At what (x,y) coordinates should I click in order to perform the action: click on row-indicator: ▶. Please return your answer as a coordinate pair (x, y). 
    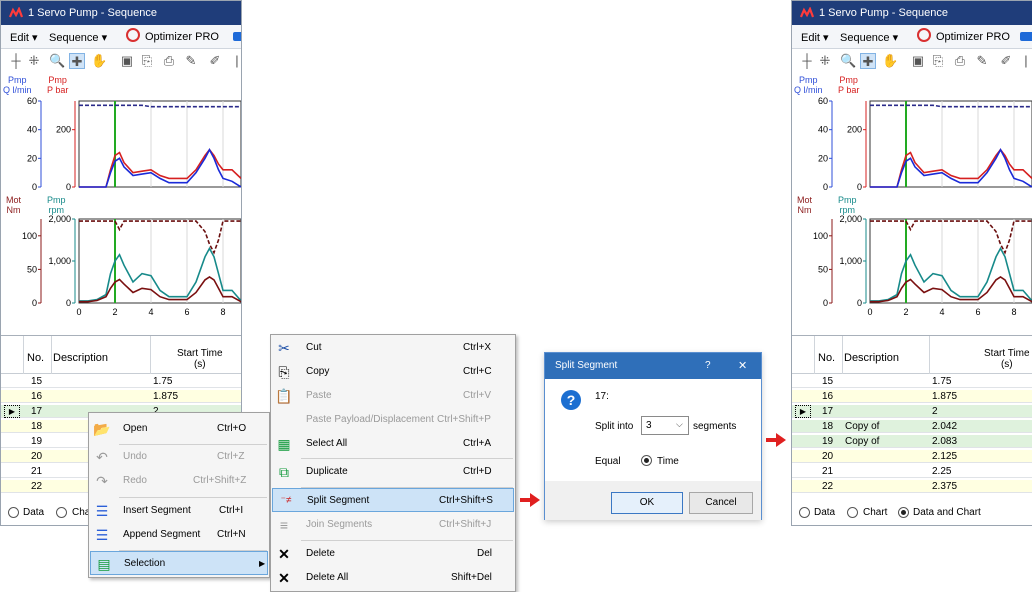
    Looking at the image, I should click on (12, 411).